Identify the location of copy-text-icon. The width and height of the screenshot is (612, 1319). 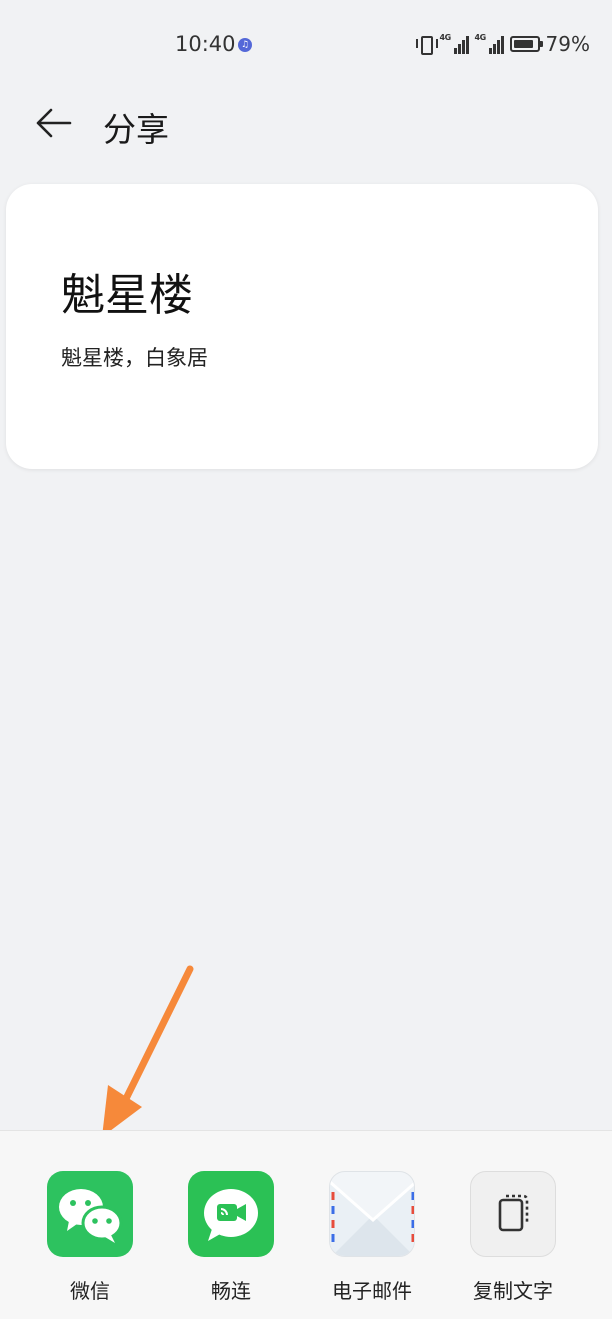
(513, 1214).